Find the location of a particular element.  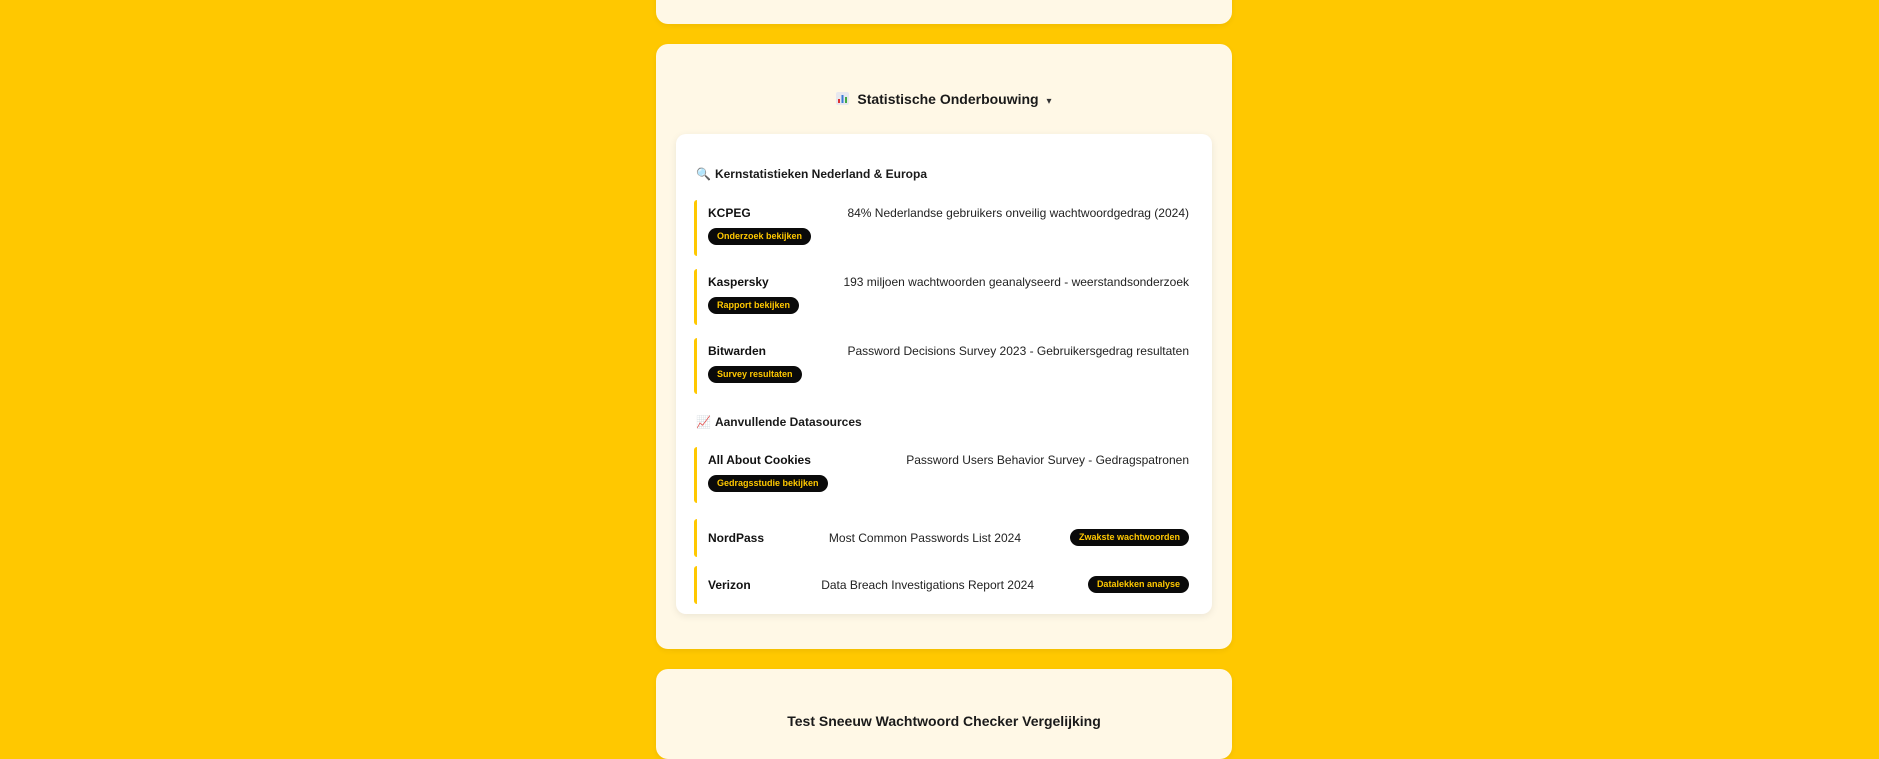

source-name: KCPEG is located at coordinates (729, 213).